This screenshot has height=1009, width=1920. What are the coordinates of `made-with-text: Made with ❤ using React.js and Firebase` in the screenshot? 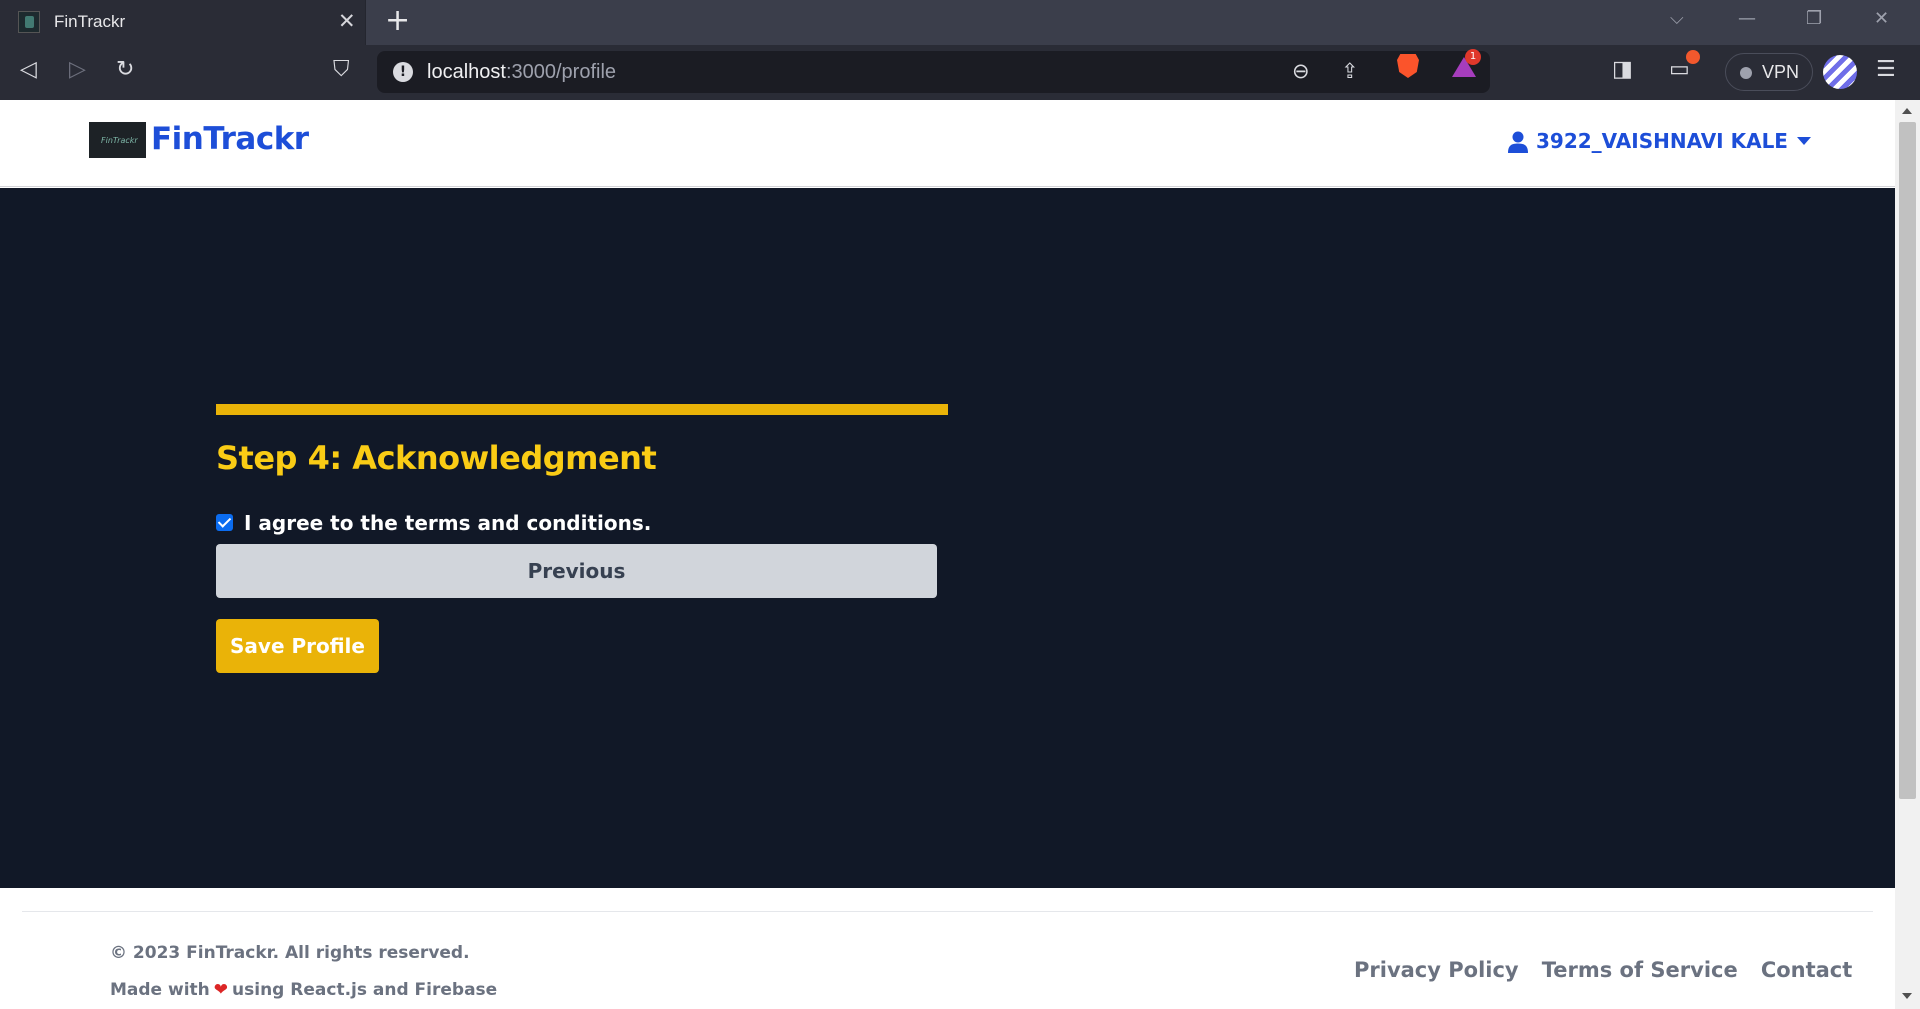 It's located at (303, 990).